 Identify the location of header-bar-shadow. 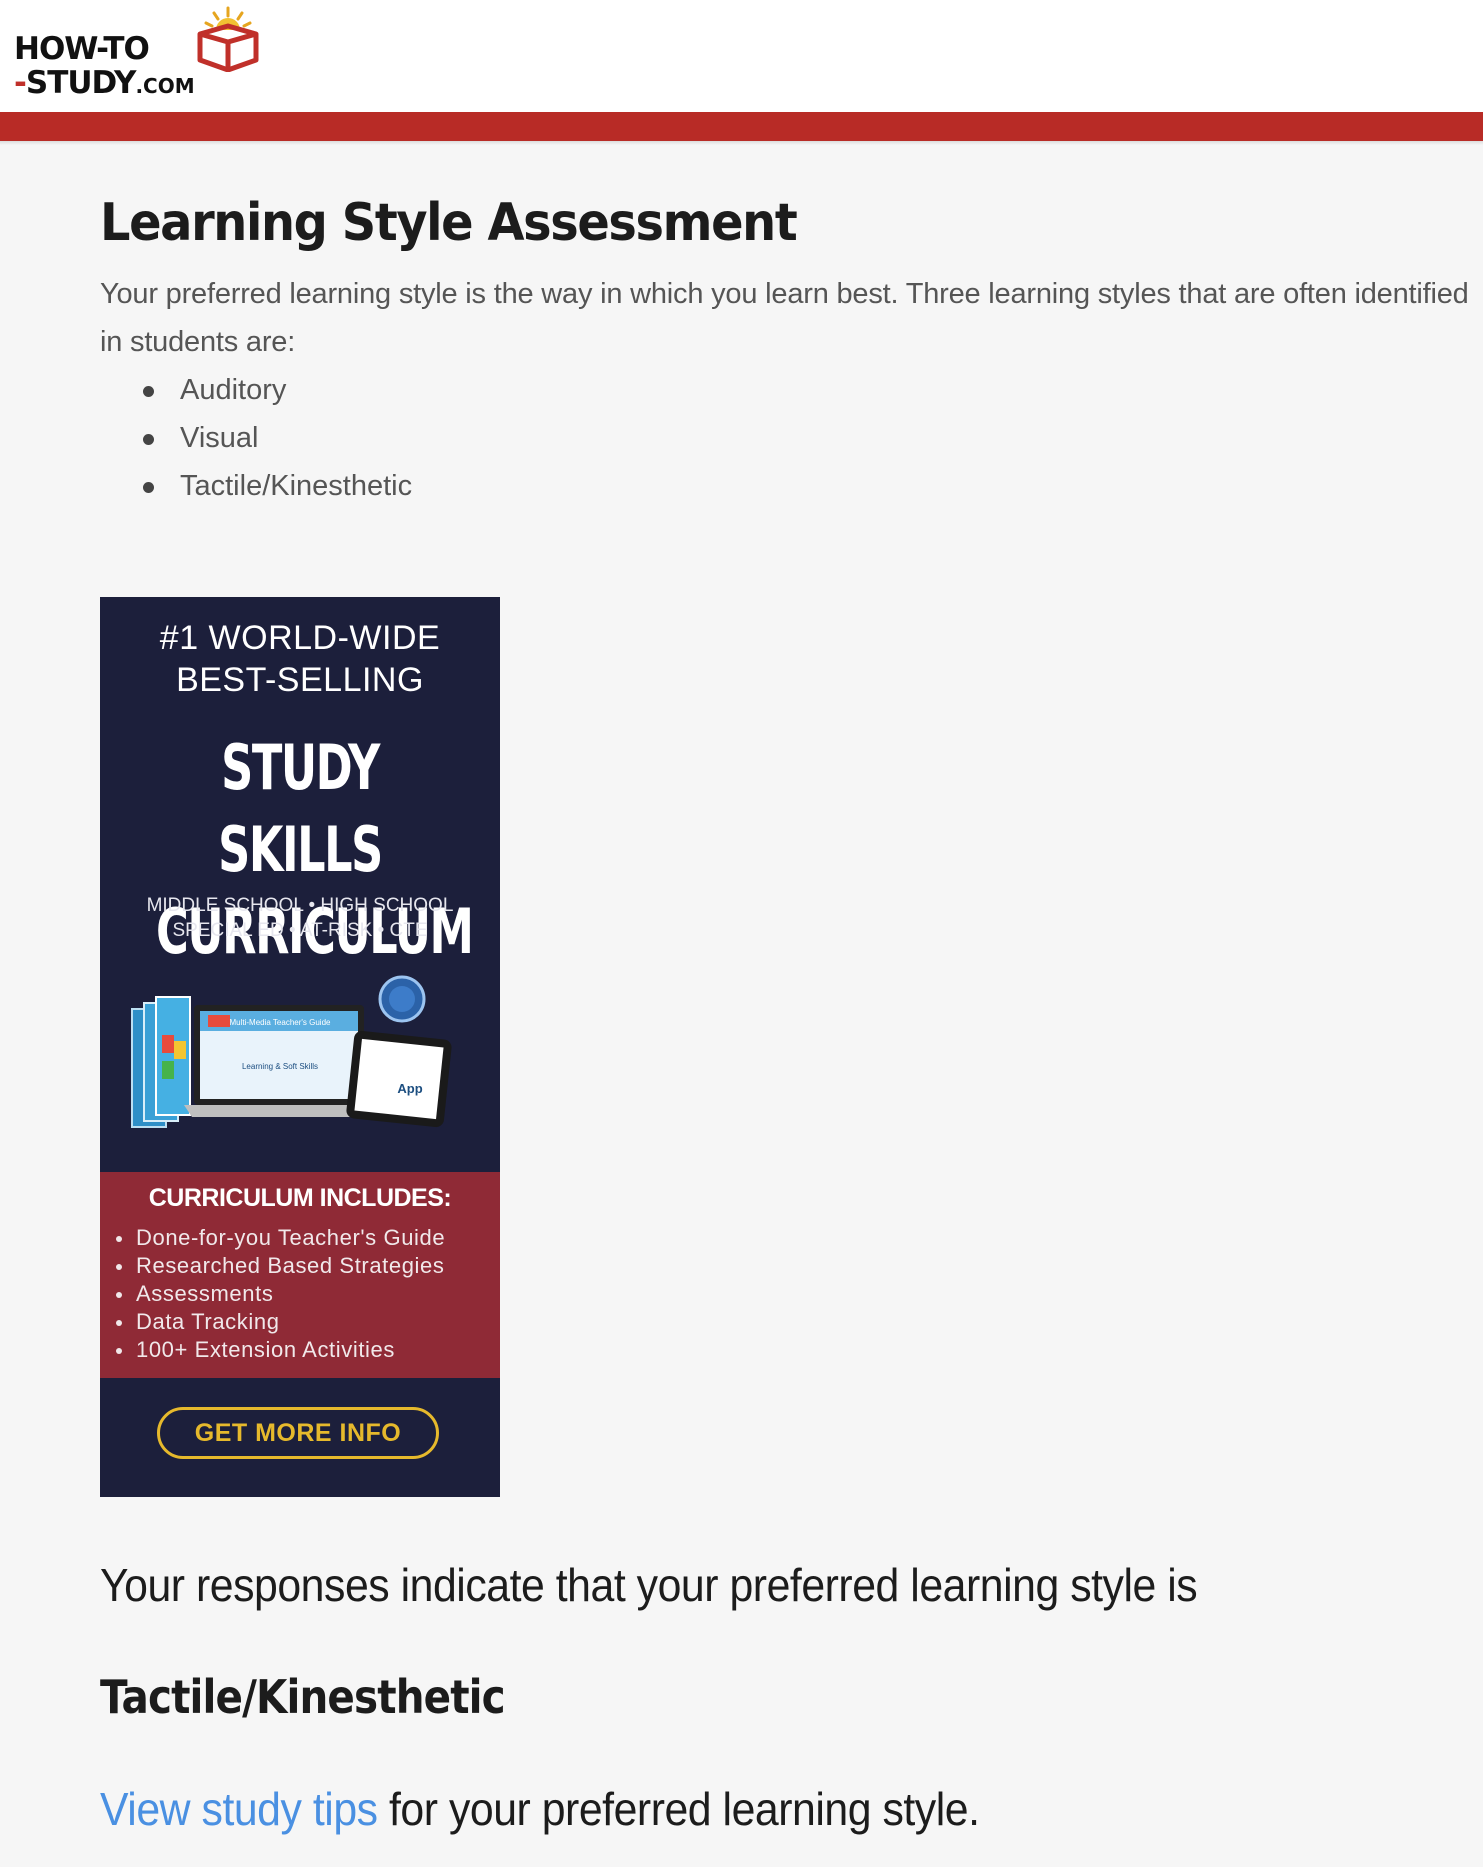
(741, 143).